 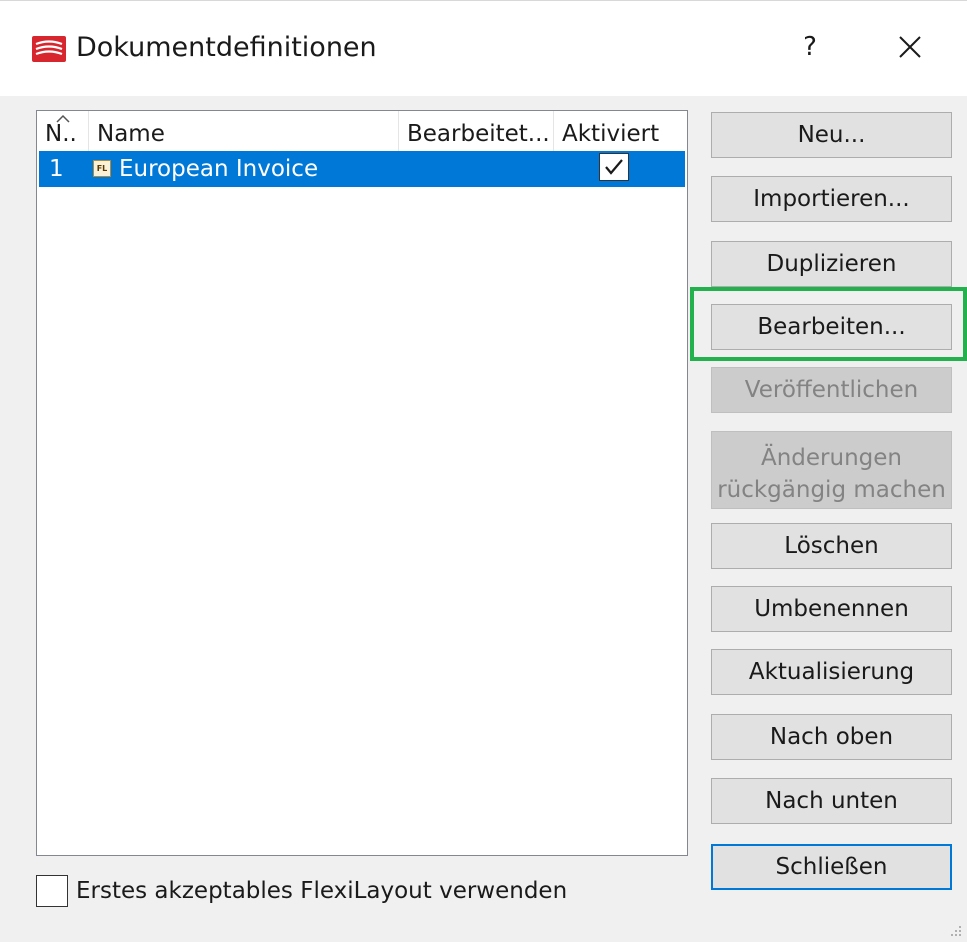 I want to click on column-header-number: N.., so click(x=63, y=133).